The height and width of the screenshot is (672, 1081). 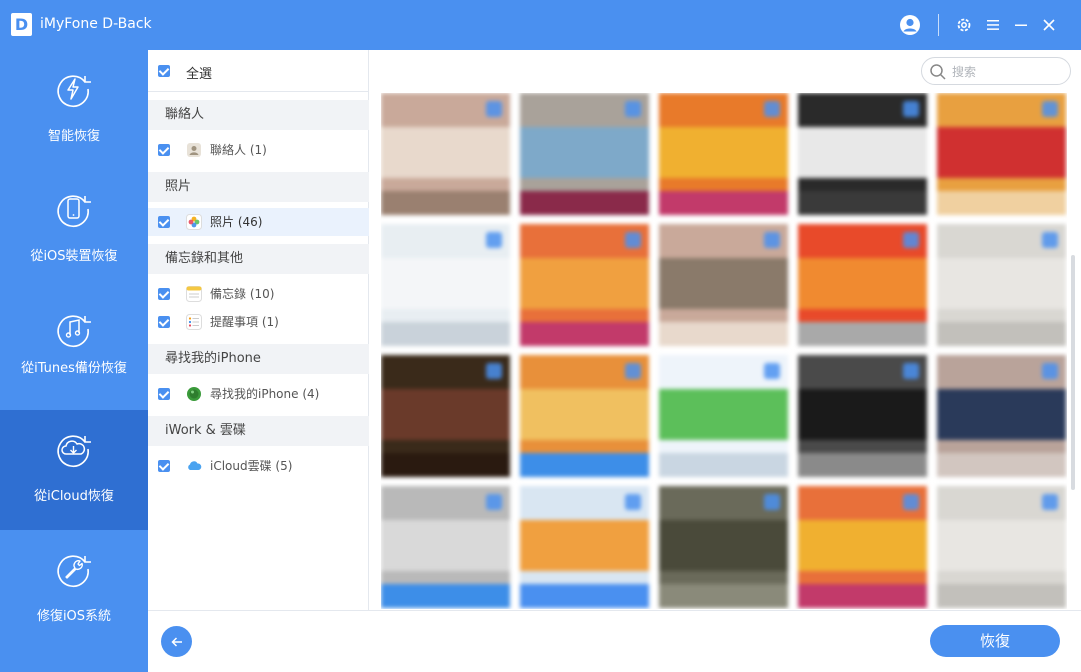 What do you see at coordinates (725, 71) in the screenshot?
I see `content-toolbar` at bounding box center [725, 71].